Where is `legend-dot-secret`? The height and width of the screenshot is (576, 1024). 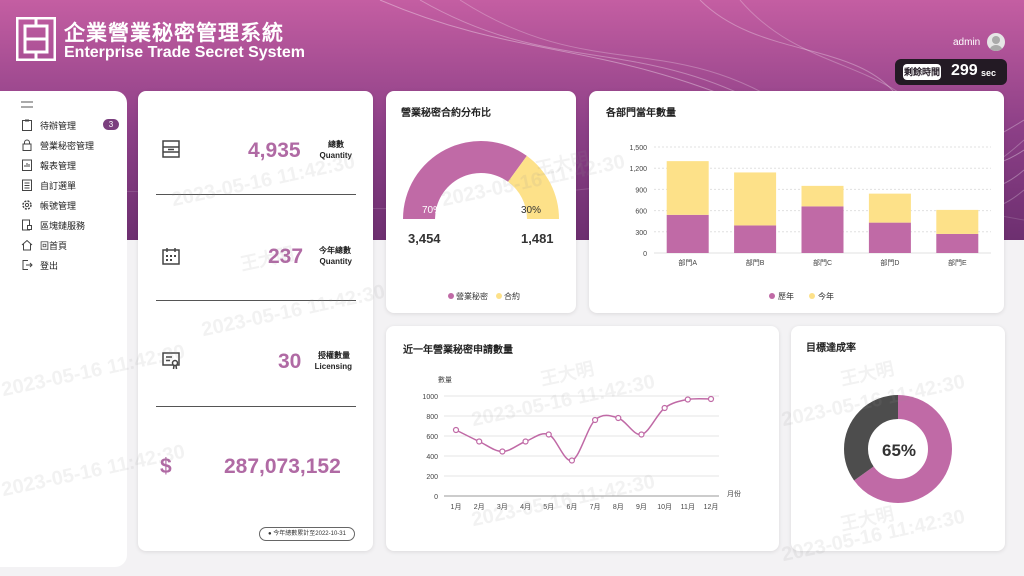 legend-dot-secret is located at coordinates (451, 296).